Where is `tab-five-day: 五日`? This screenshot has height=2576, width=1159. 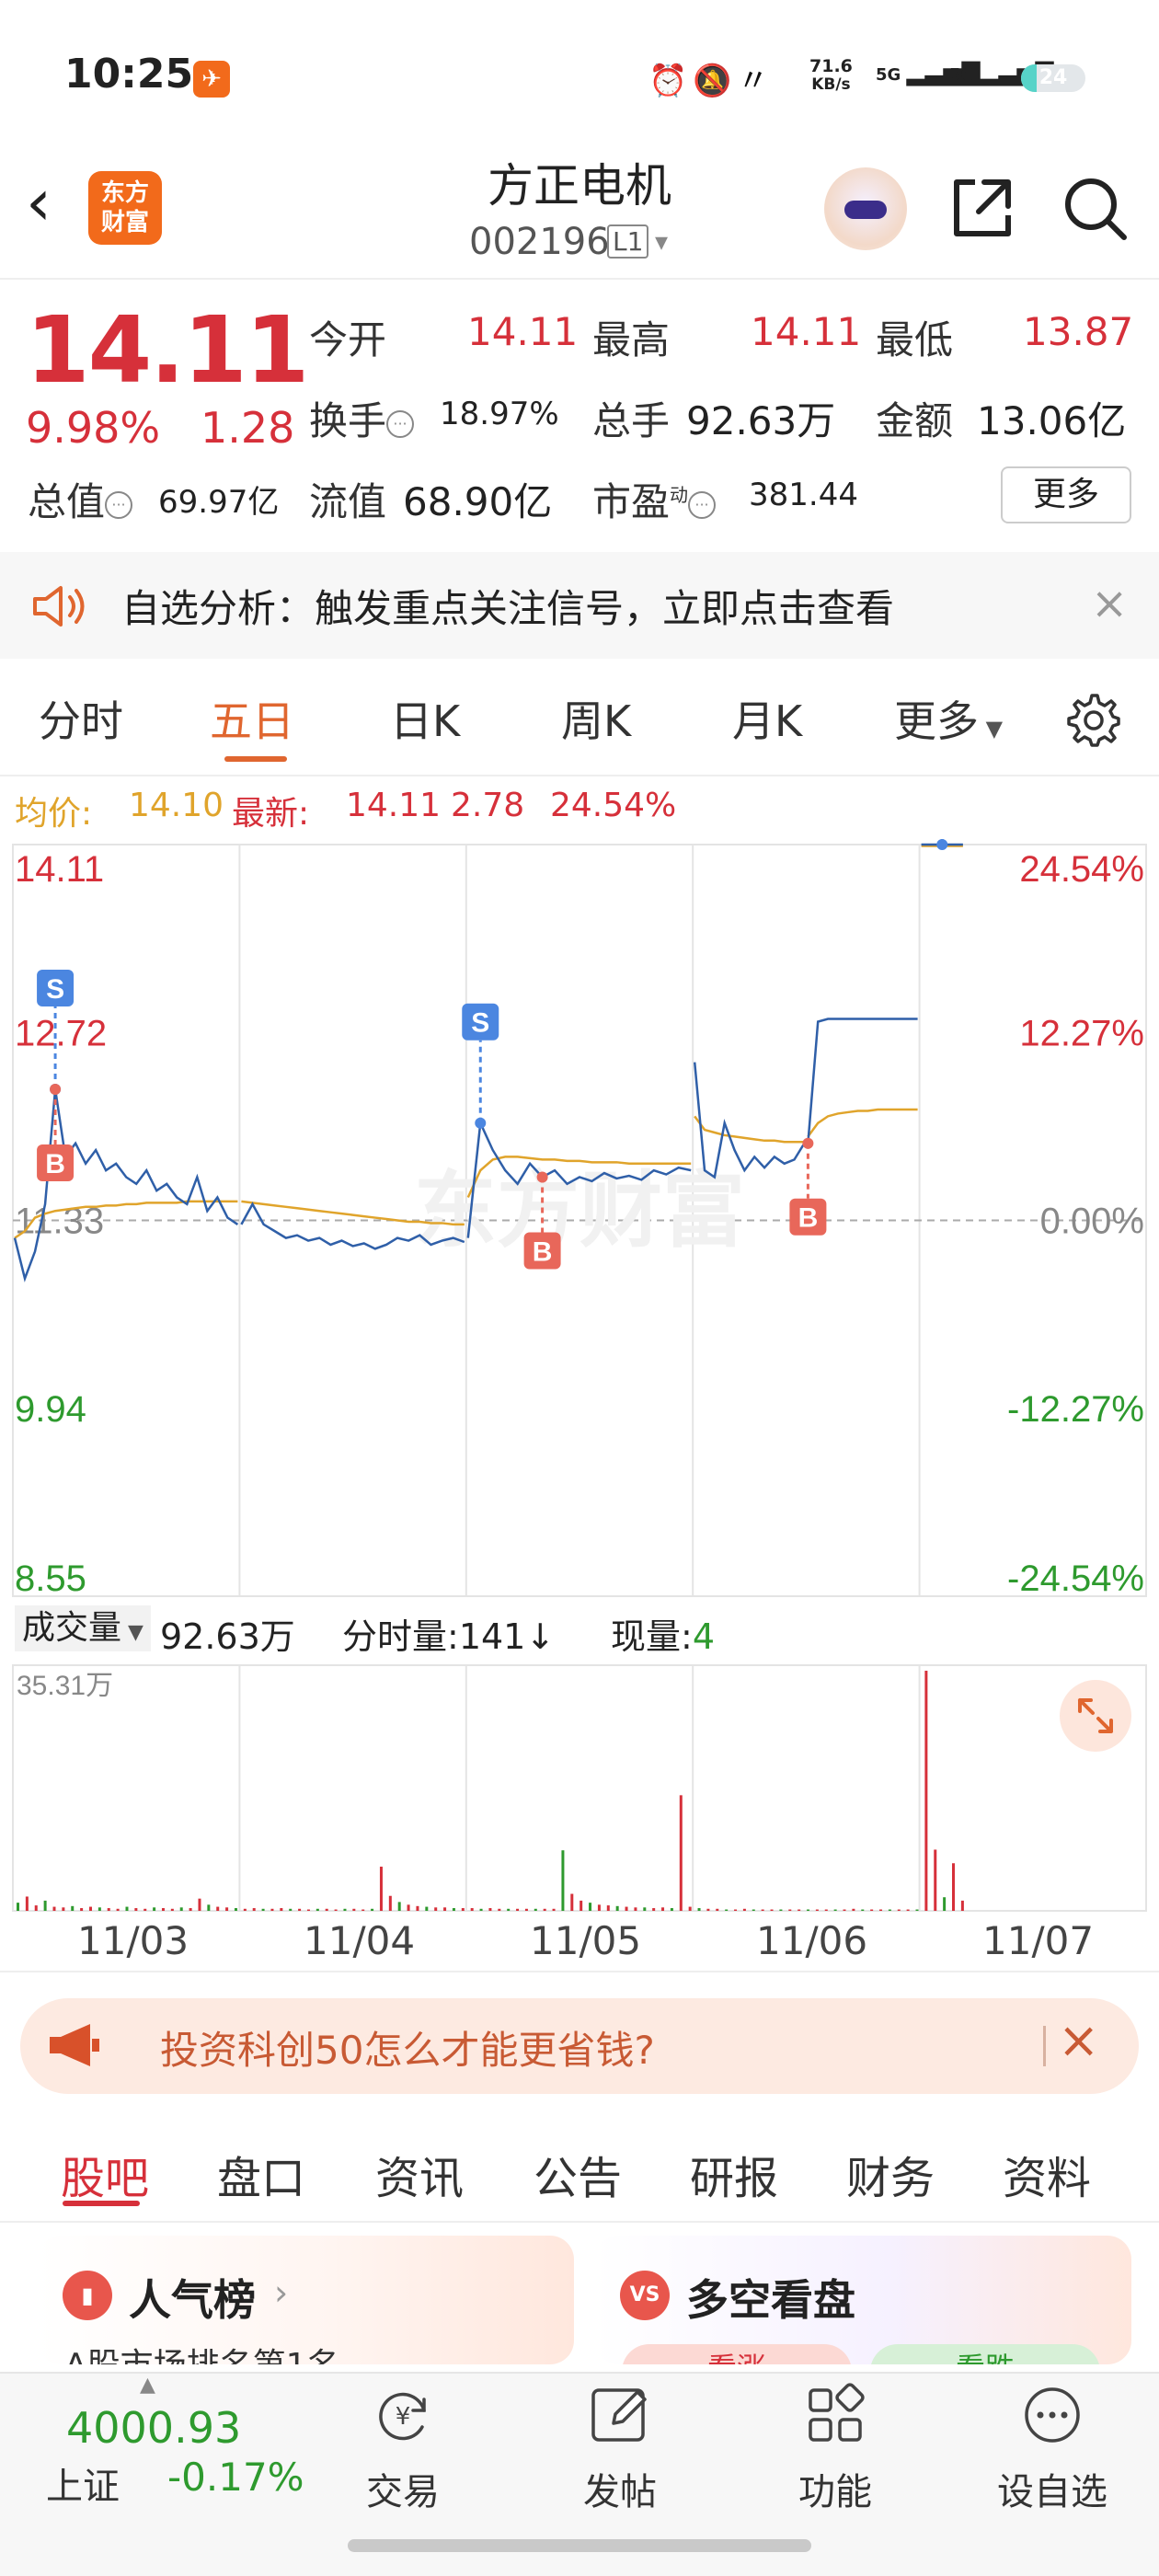
tab-five-day: 五日 is located at coordinates (252, 718).